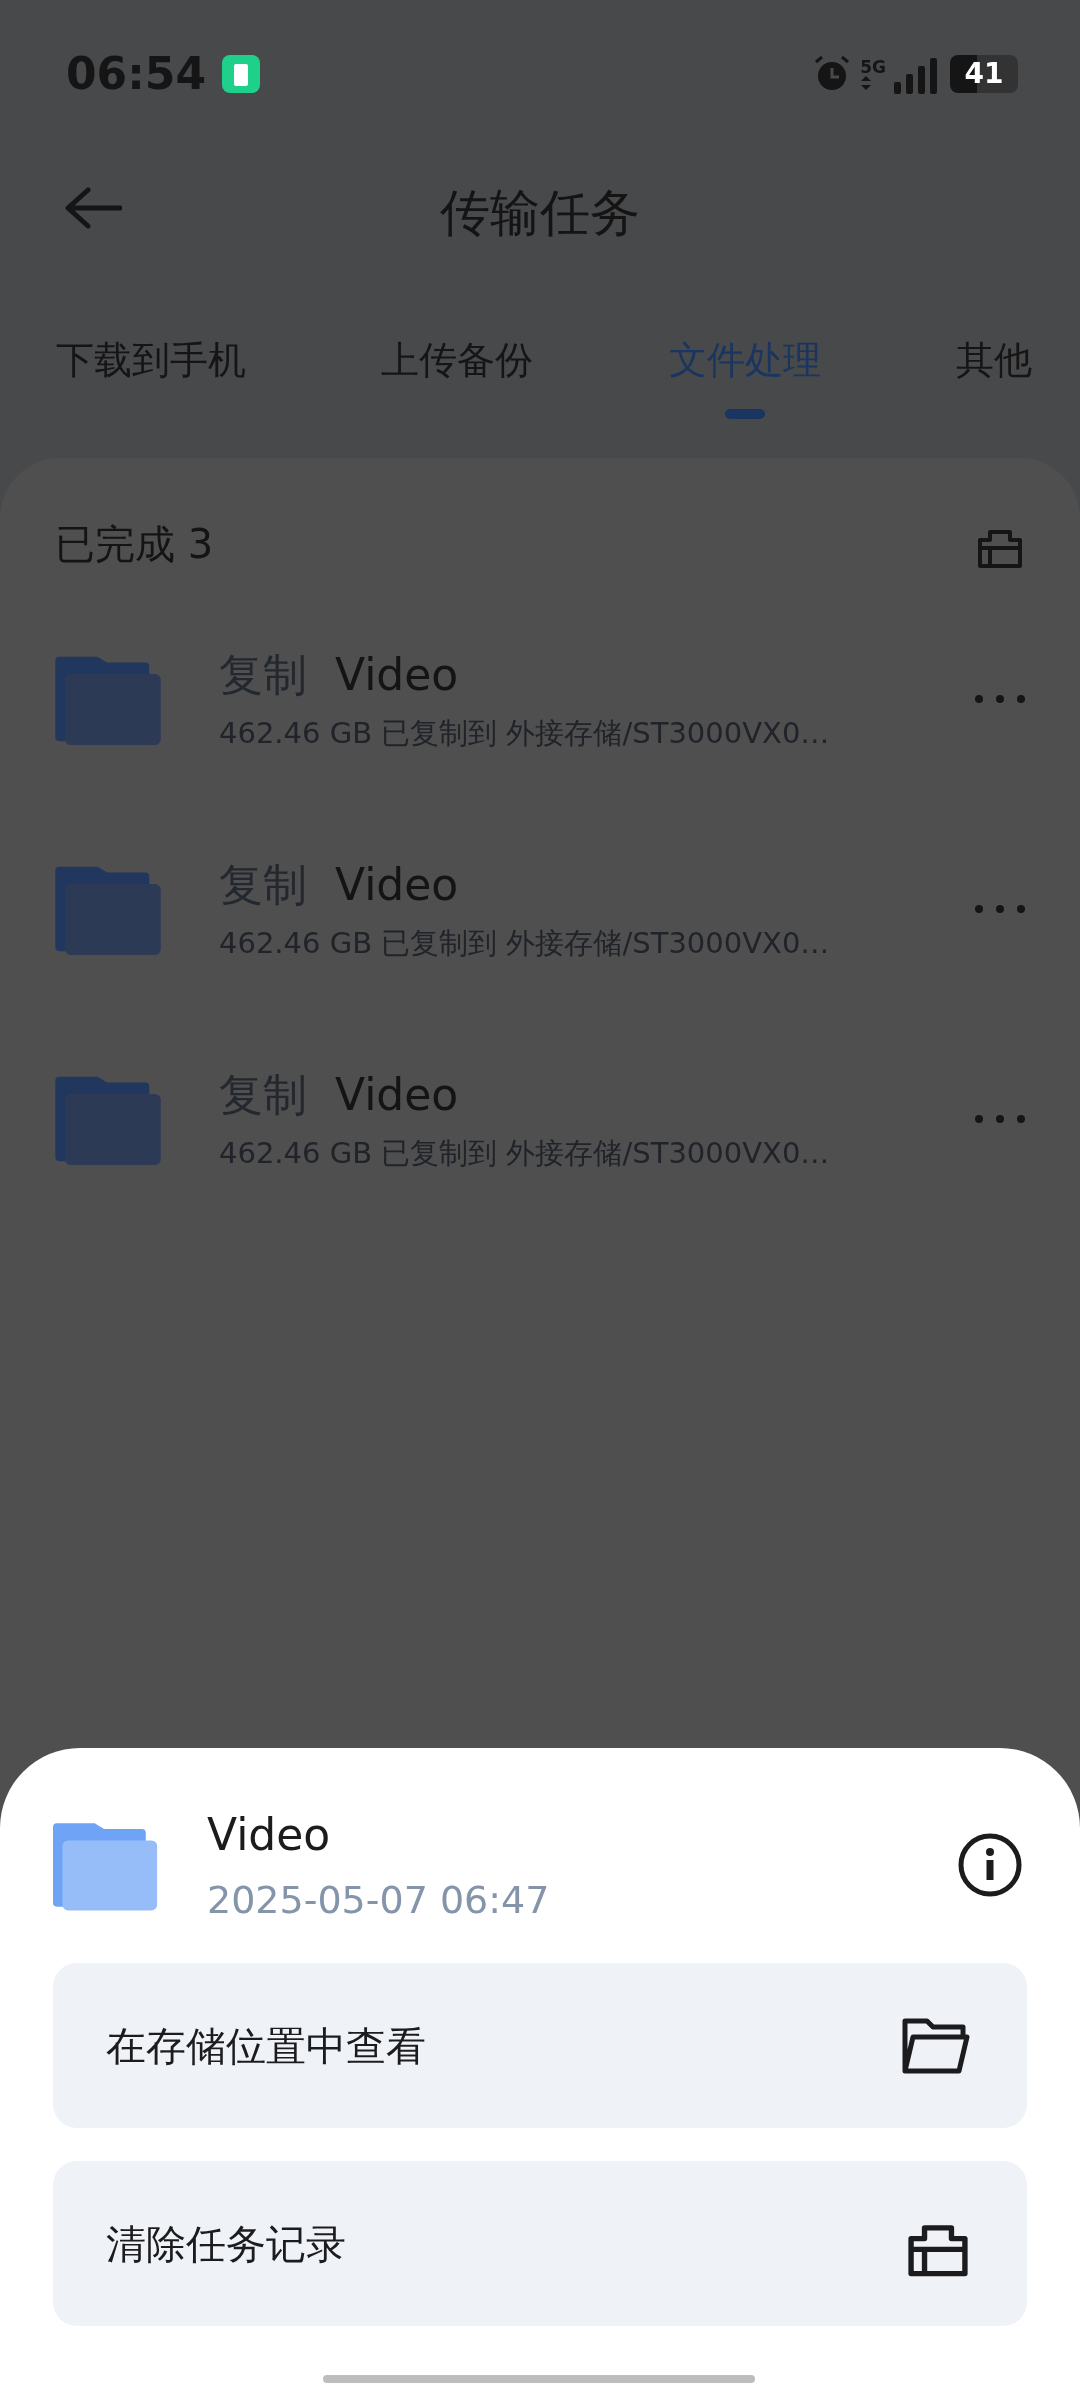 The image size is (1080, 2388). Describe the element at coordinates (134, 544) in the screenshot. I see `section-title: 已完成 3` at that location.